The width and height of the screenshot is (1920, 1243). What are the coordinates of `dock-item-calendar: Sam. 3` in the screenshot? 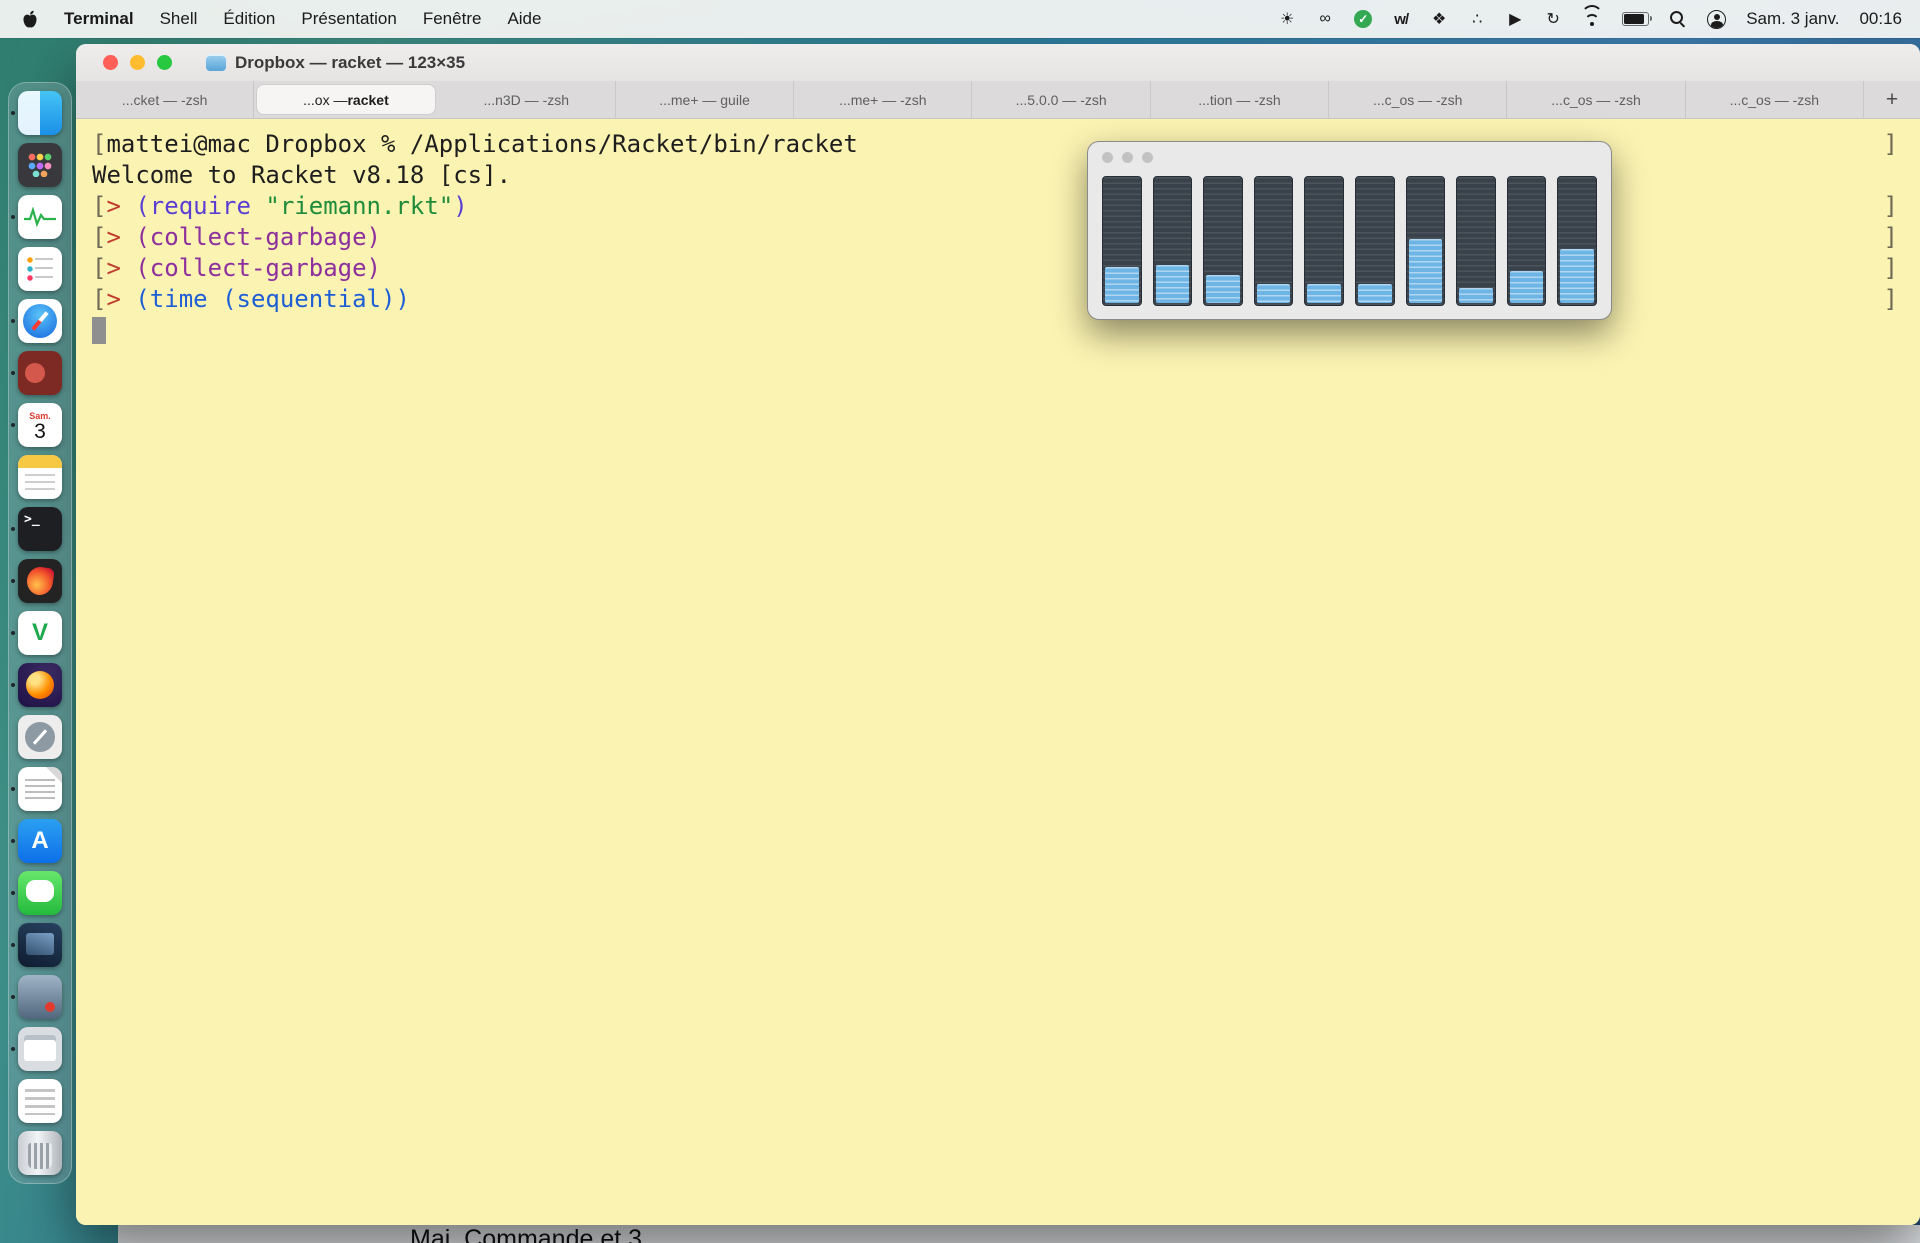 It's located at (36, 425).